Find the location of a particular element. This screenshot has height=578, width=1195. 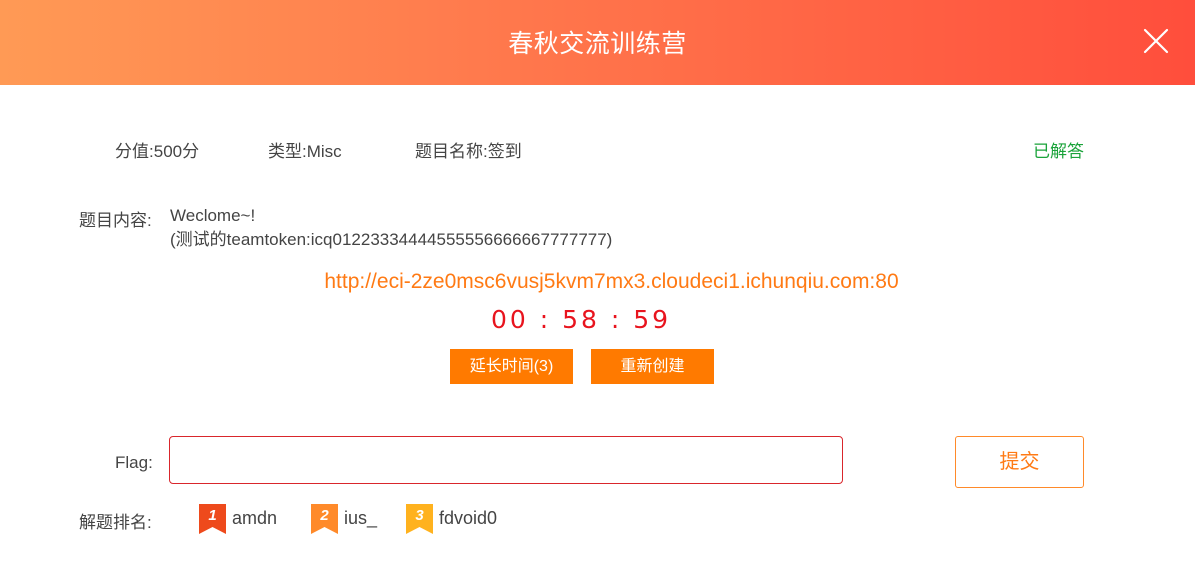

close-icon is located at coordinates (1156, 41).